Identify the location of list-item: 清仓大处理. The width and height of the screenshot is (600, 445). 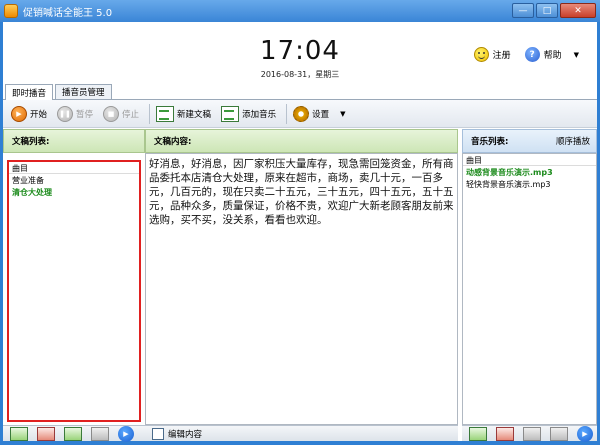
(74, 192).